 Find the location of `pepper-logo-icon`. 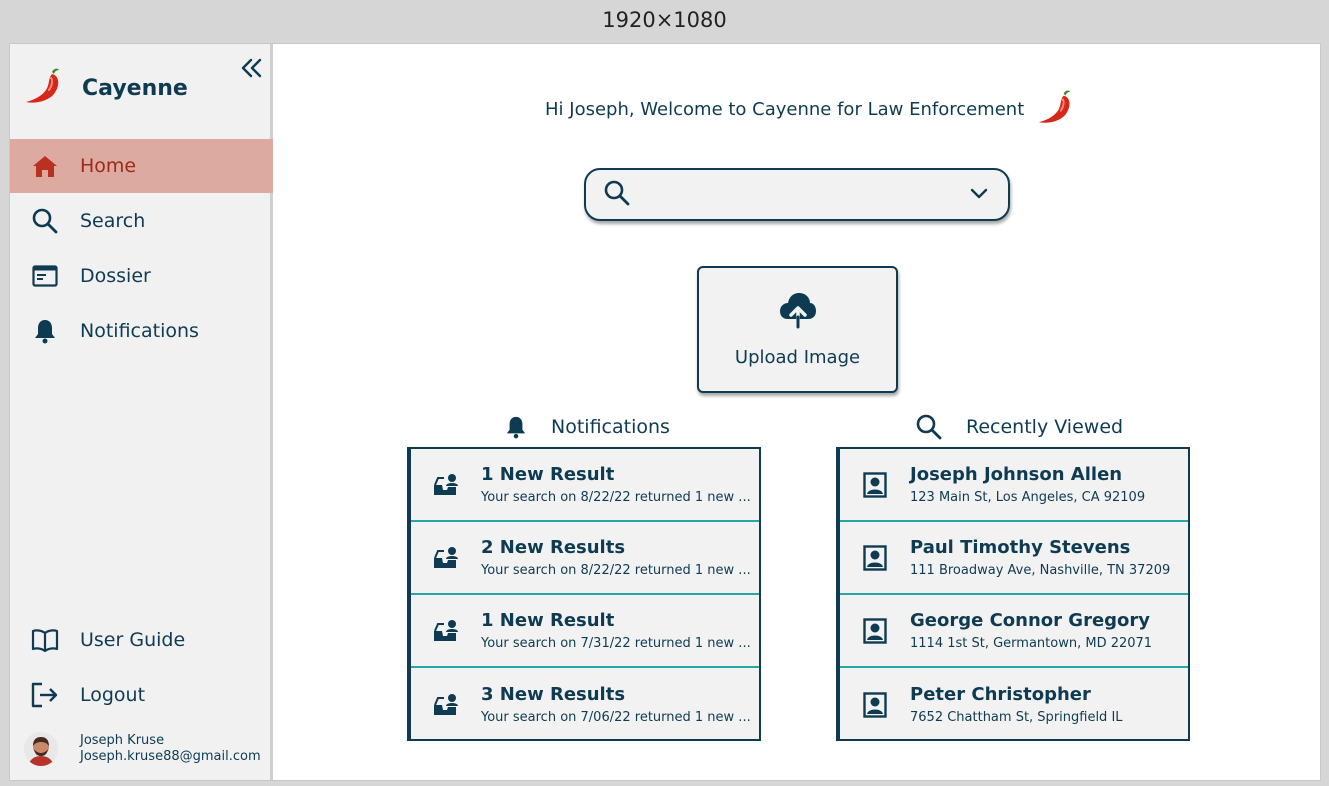

pepper-logo-icon is located at coordinates (44, 88).